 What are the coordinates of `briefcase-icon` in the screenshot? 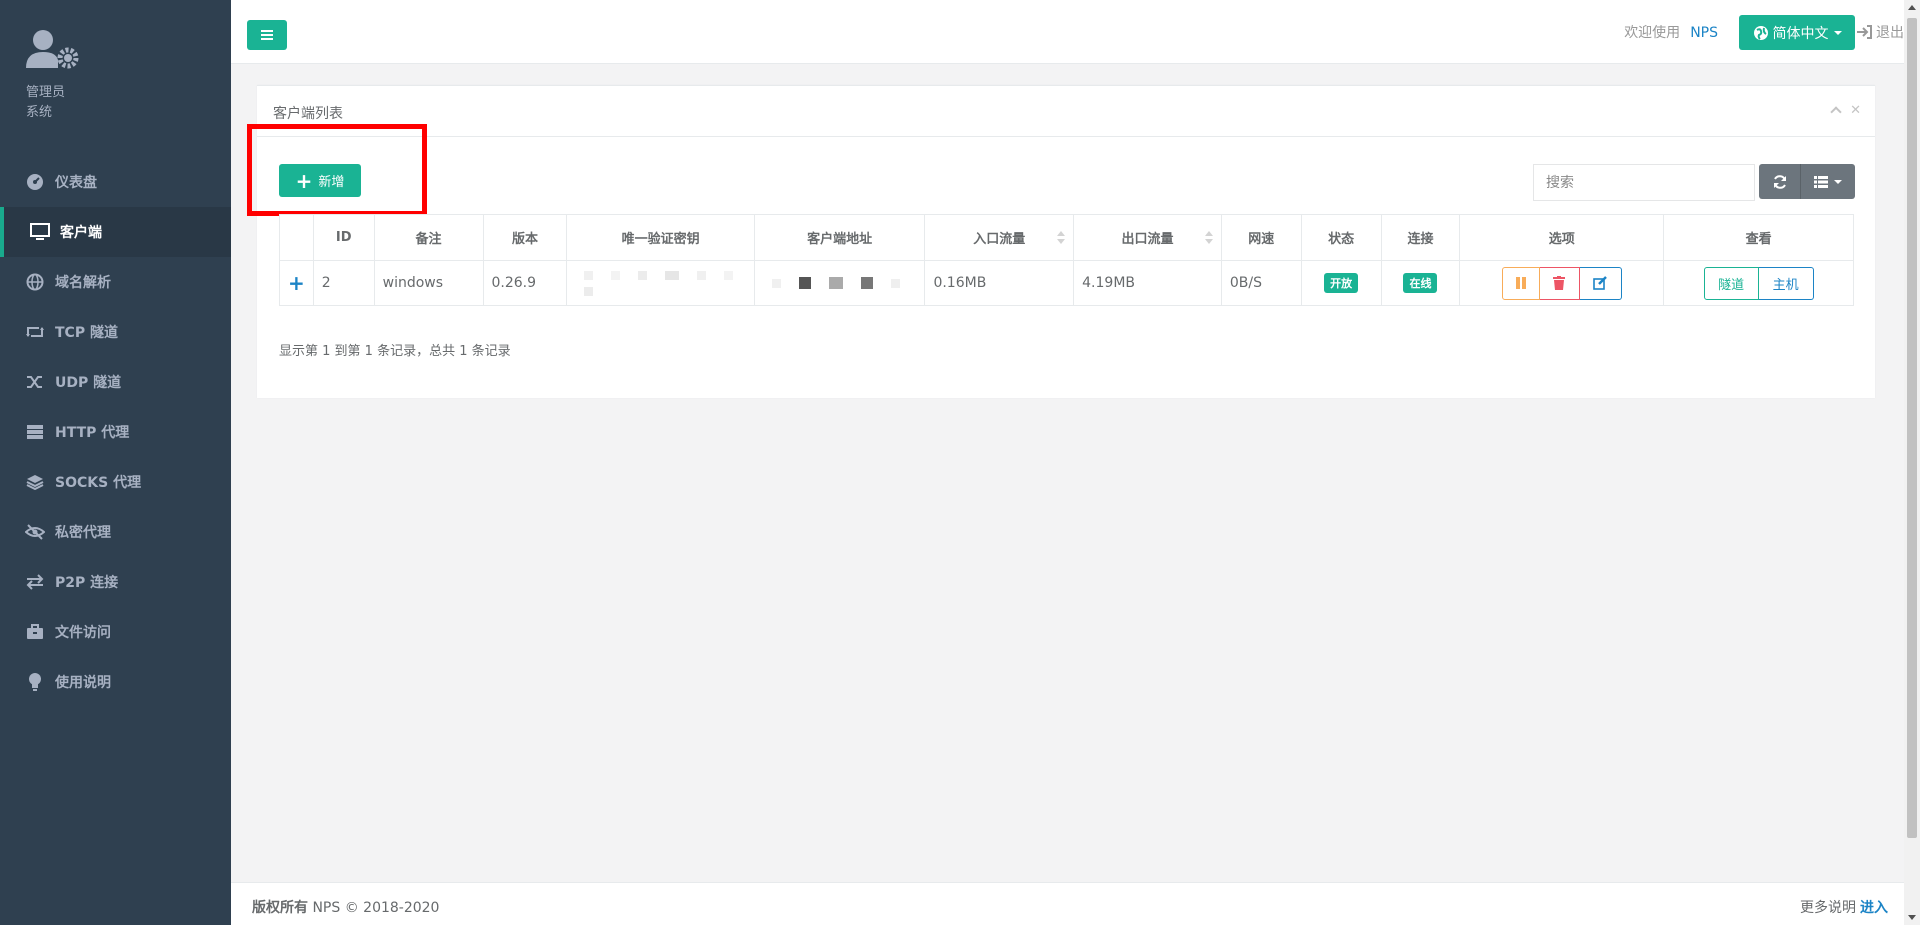 It's located at (35, 632).